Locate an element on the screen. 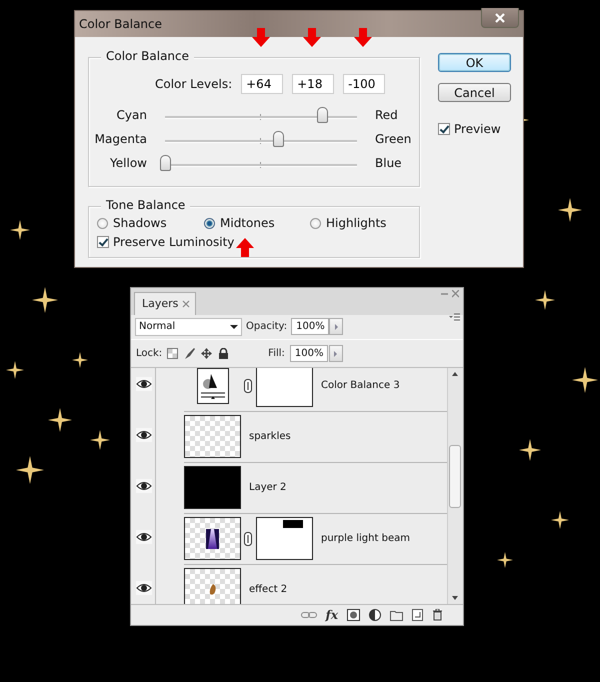 The width and height of the screenshot is (600, 682). slider-label: Green is located at coordinates (393, 139).